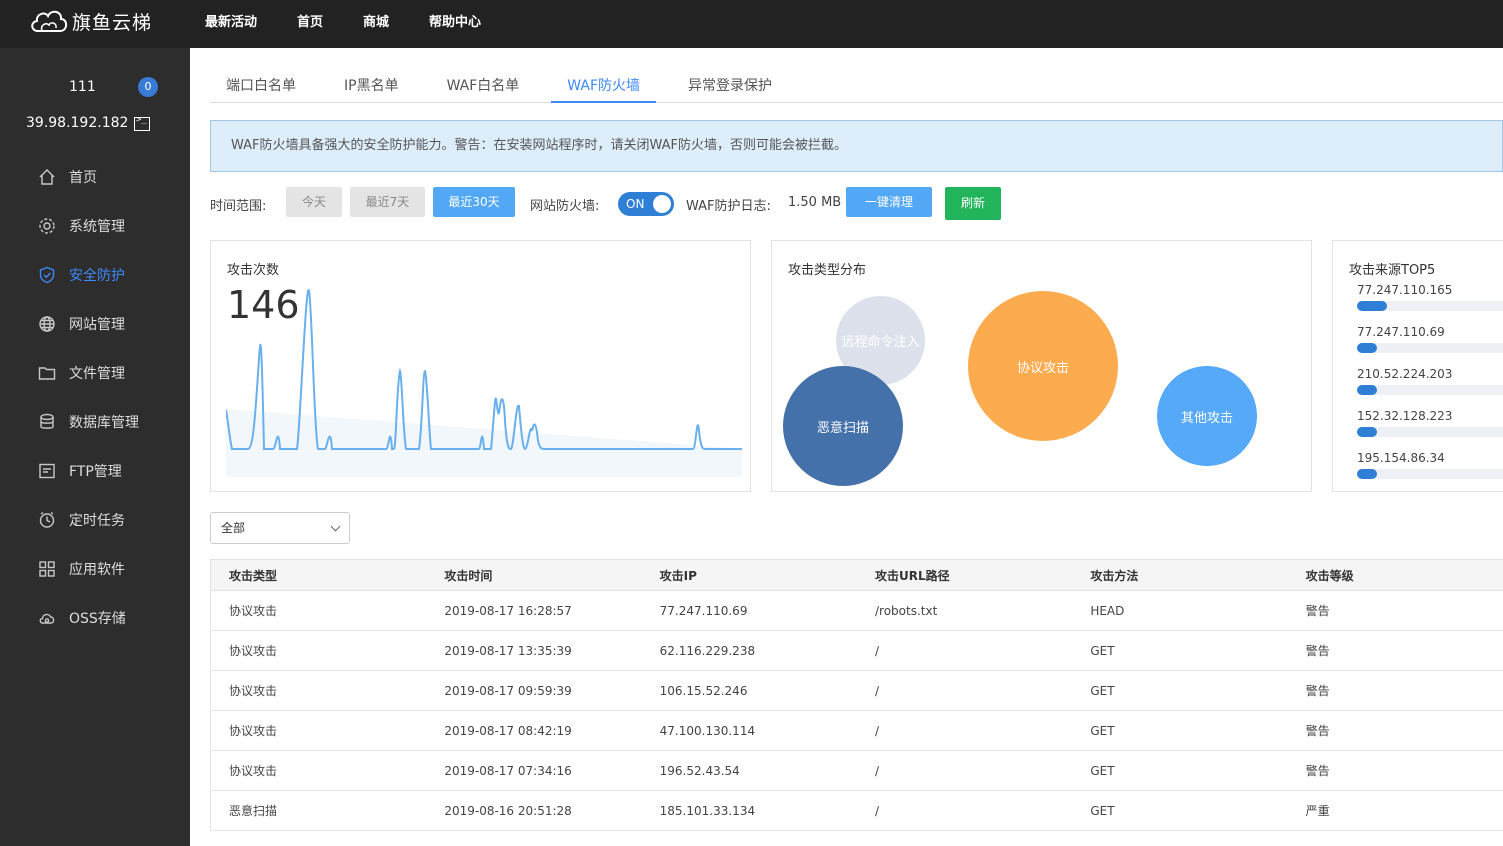  What do you see at coordinates (95, 470) in the screenshot?
I see `sidebar-item-ftp: FTP管理` at bounding box center [95, 470].